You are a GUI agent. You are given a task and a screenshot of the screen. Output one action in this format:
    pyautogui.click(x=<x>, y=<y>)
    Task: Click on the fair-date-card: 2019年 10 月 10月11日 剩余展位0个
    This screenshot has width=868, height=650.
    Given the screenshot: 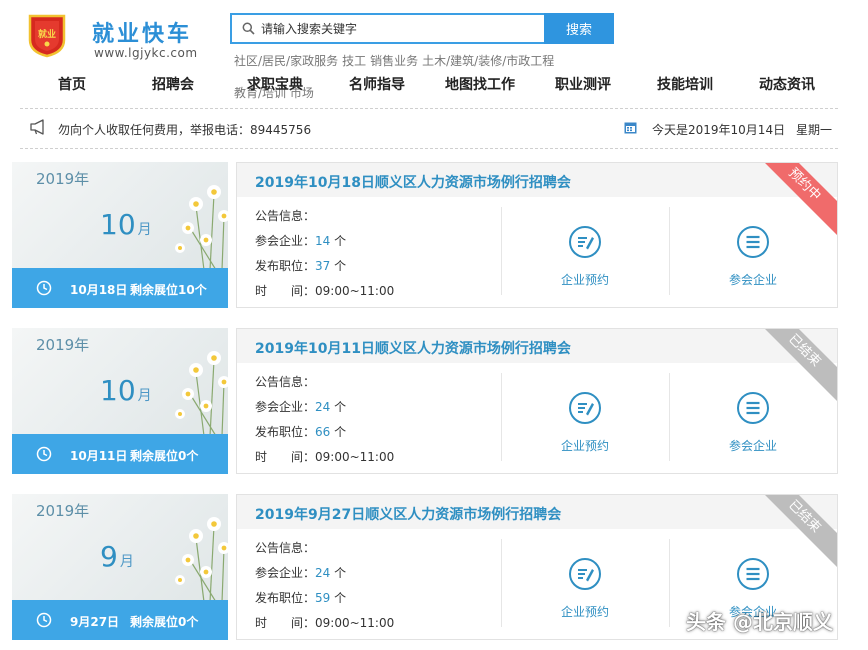 What is the action you would take?
    pyautogui.click(x=120, y=401)
    